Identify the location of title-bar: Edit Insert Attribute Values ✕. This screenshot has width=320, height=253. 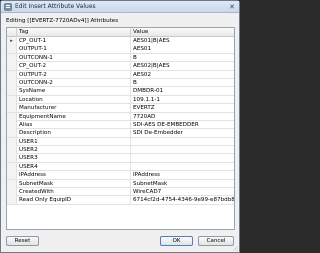
(120, 7).